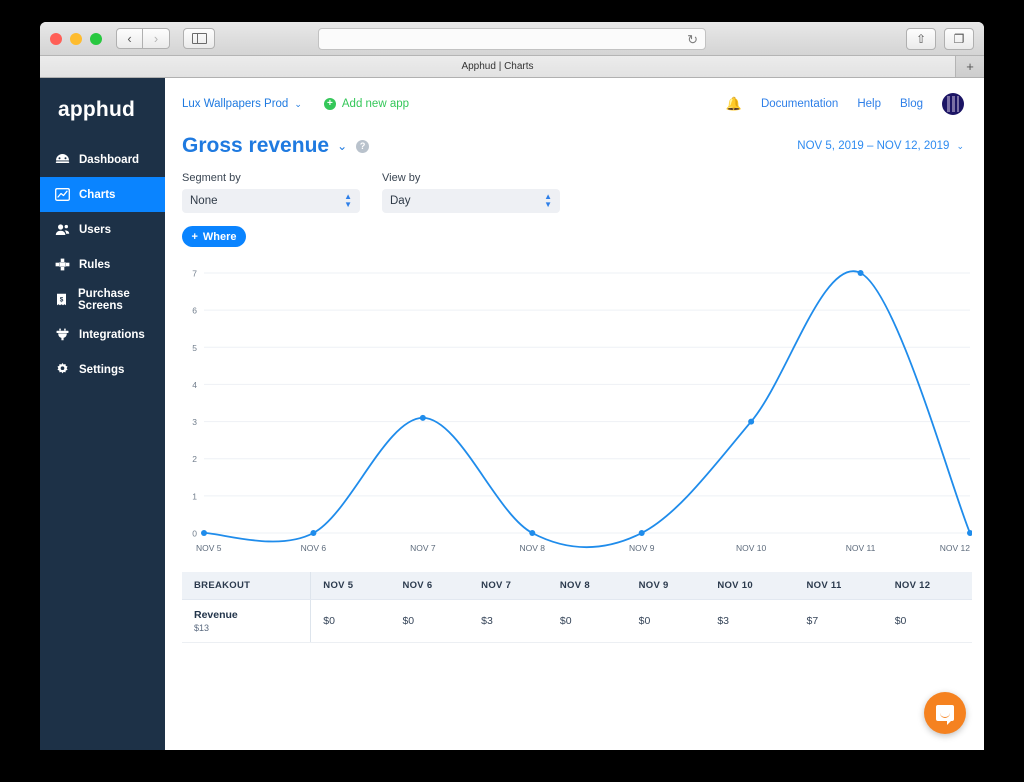 This screenshot has height=782, width=1024. I want to click on sidebar-item-label: Users, so click(95, 229).